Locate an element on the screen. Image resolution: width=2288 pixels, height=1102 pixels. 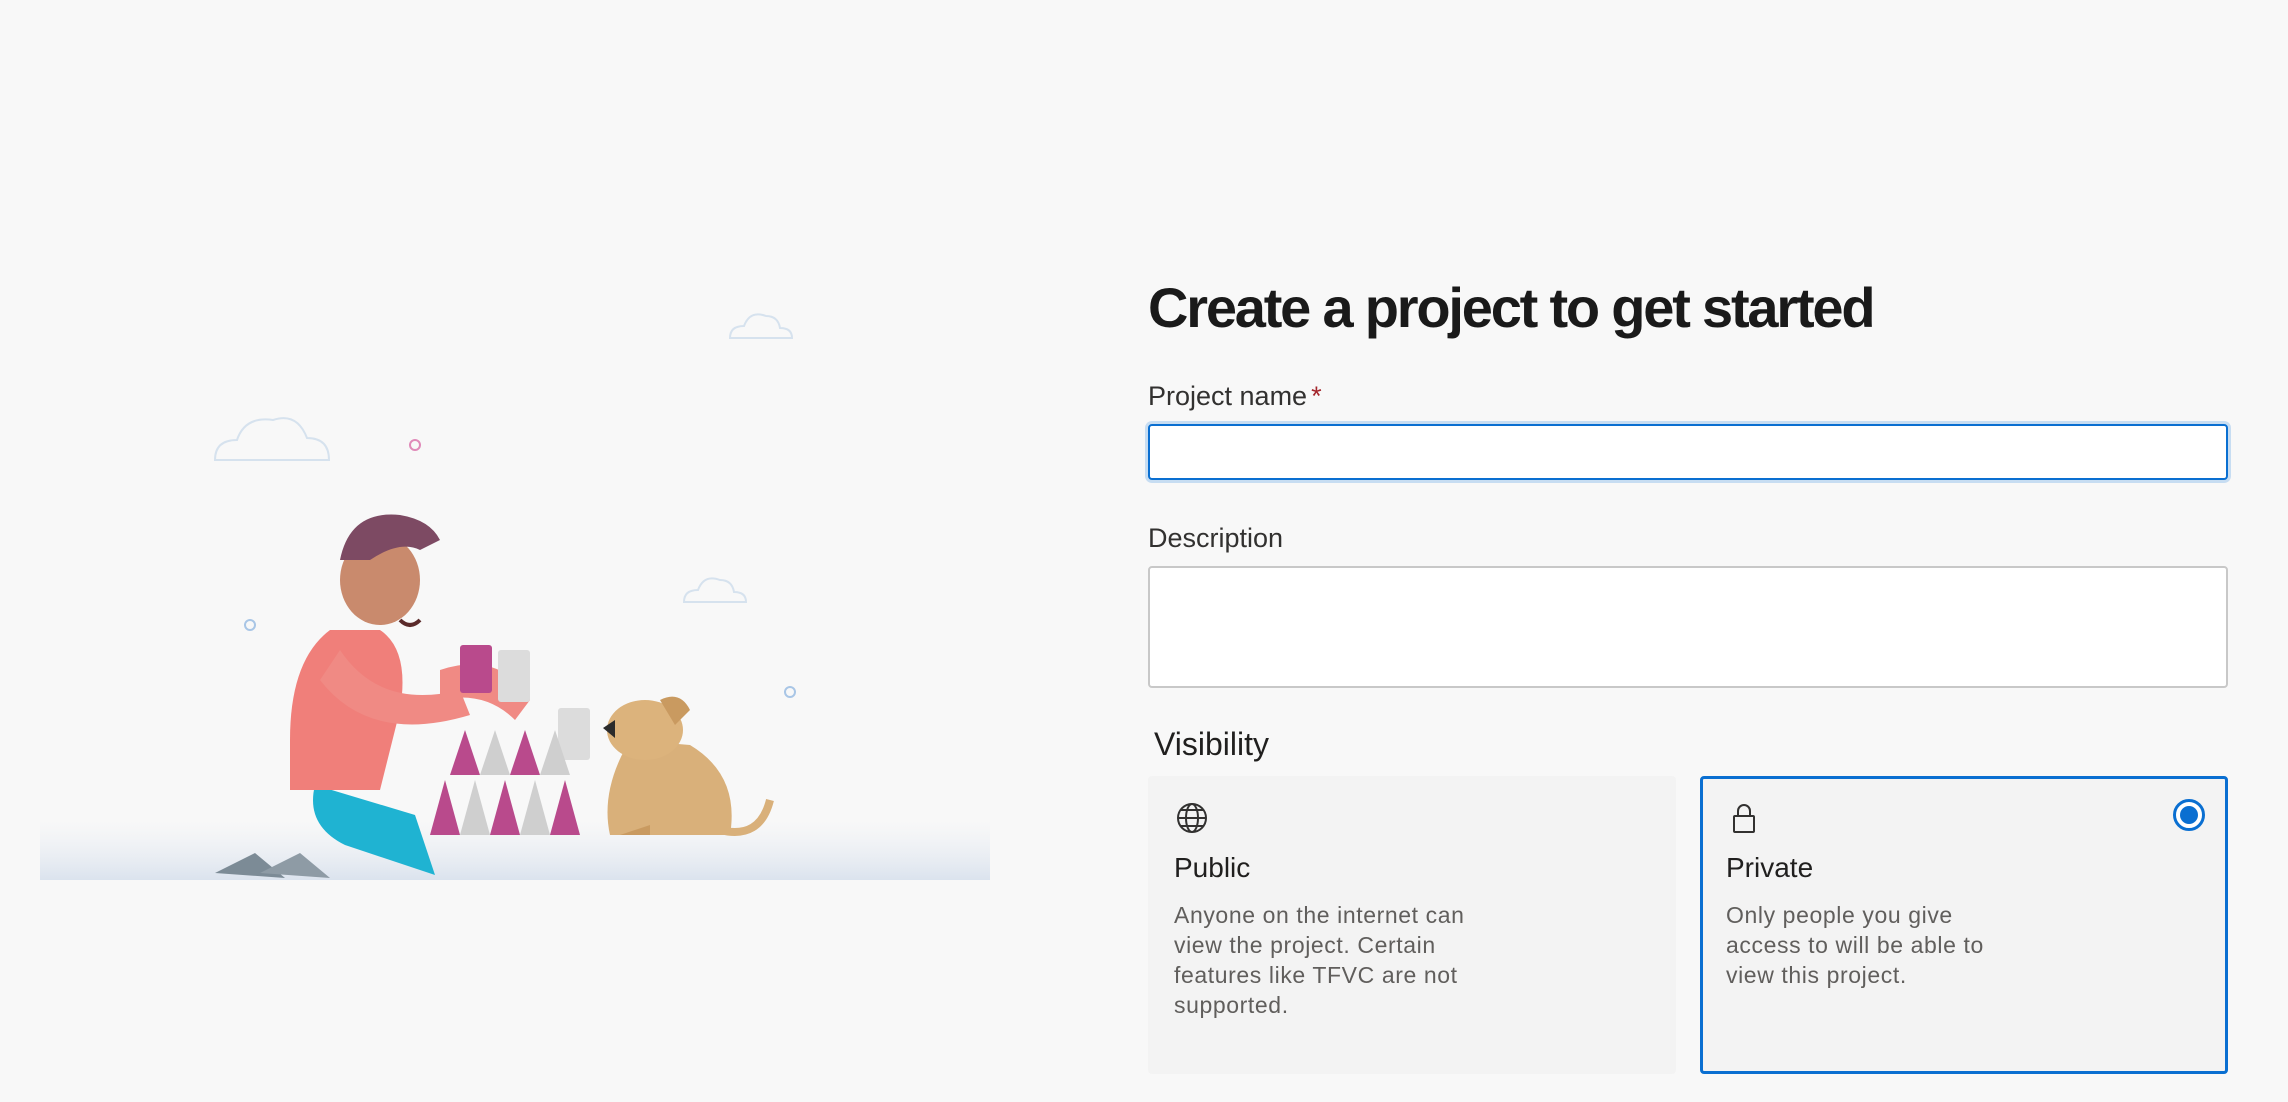
visibility-label: Visibility is located at coordinates (1211, 744).